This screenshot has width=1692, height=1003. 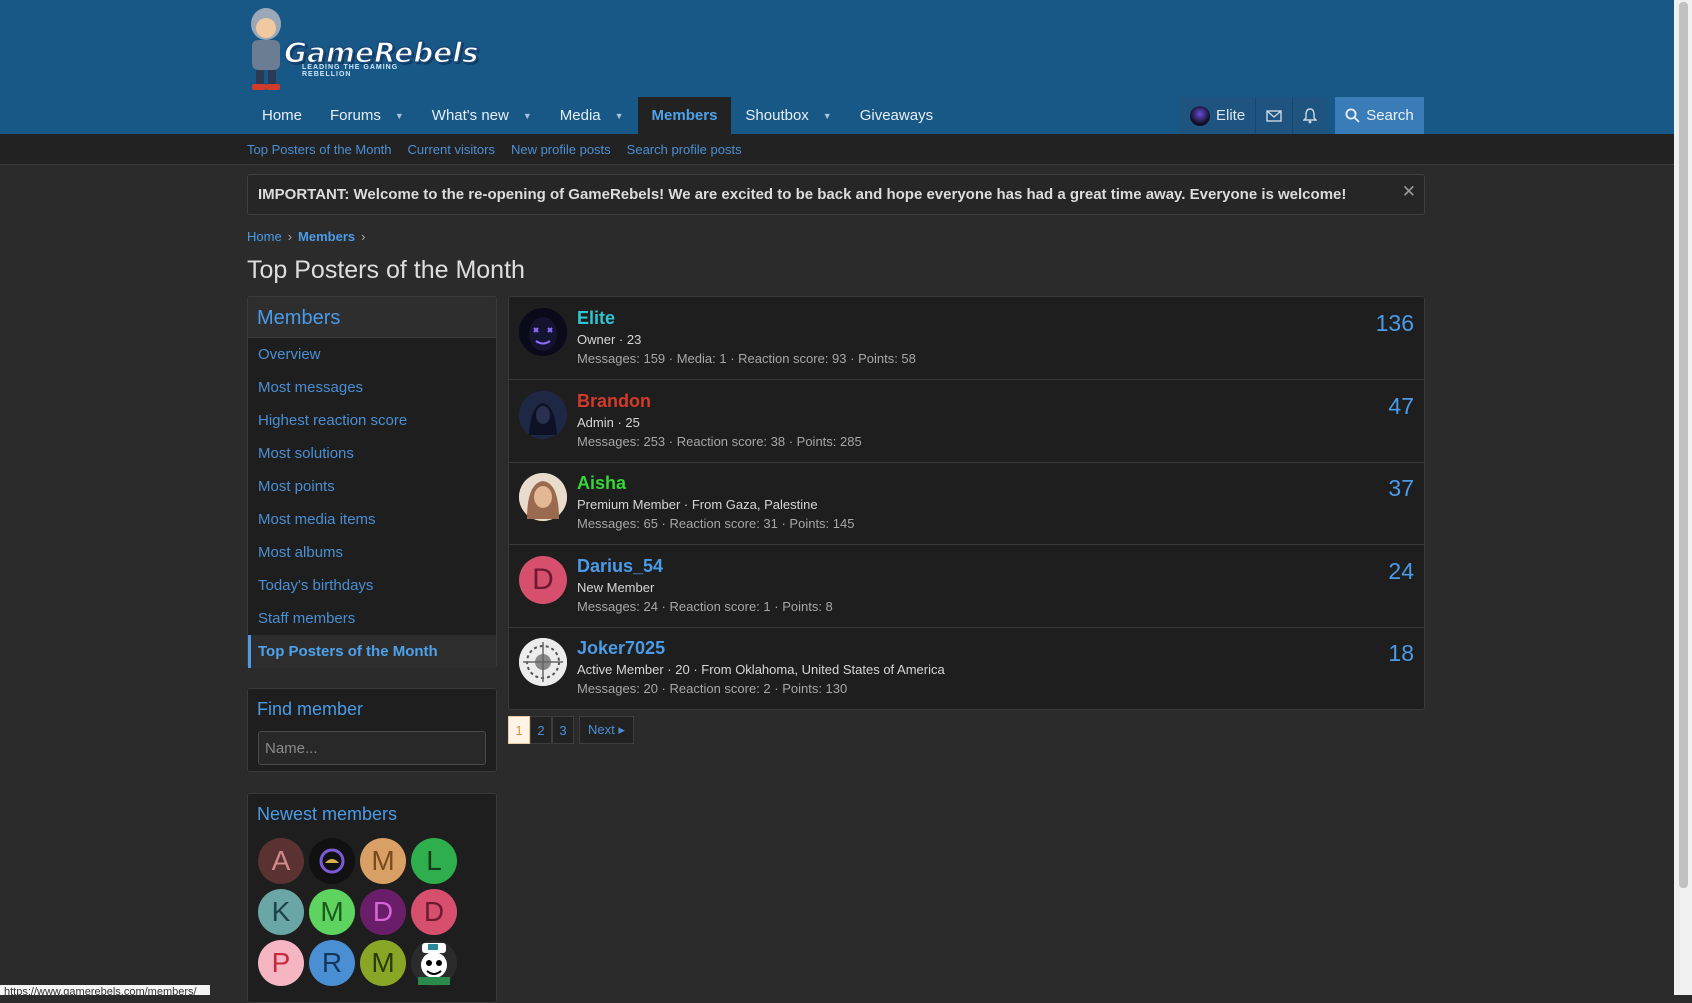 What do you see at coordinates (372, 730) in the screenshot?
I see `find-member-block: Find member` at bounding box center [372, 730].